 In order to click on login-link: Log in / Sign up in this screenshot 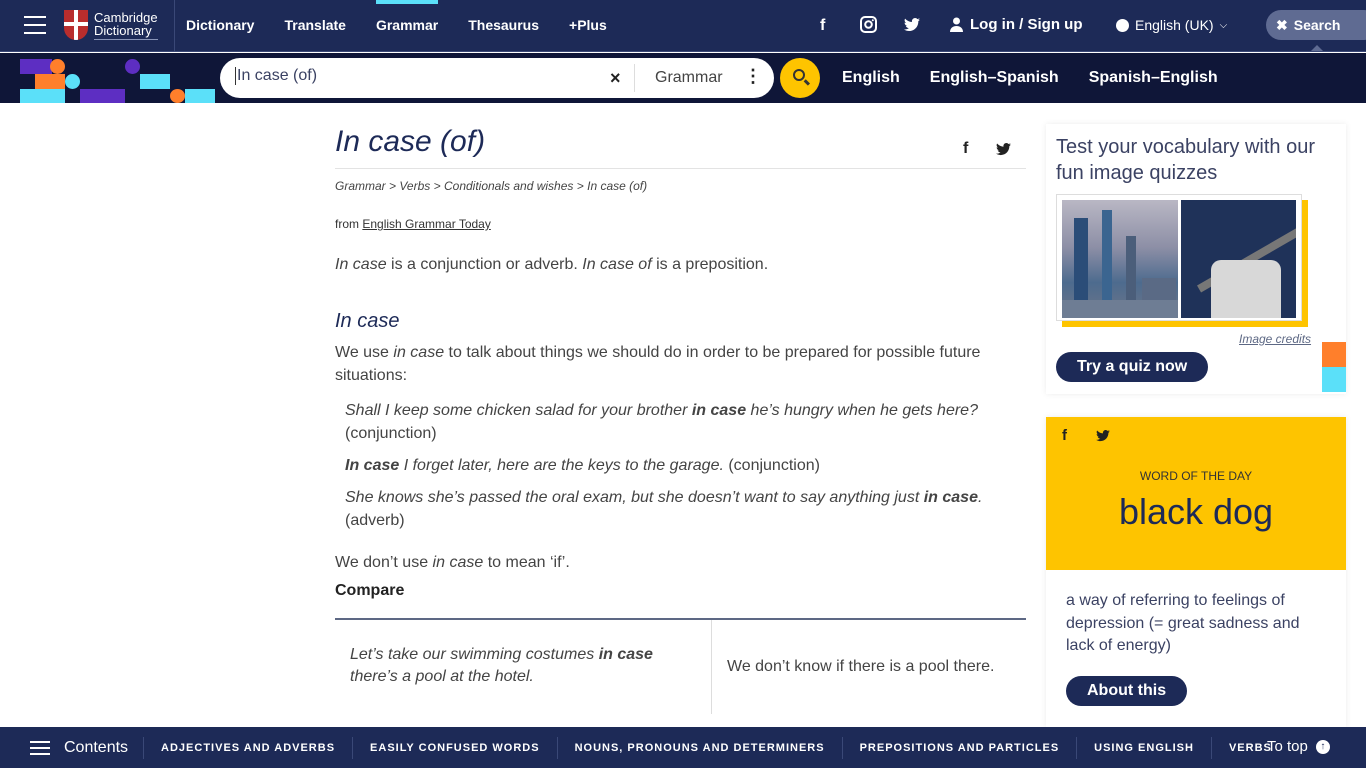, I will do `click(1016, 24)`.